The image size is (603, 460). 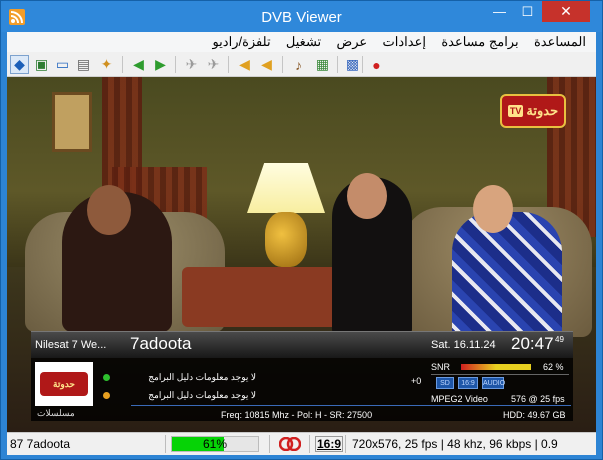 What do you see at coordinates (301, 16) in the screenshot?
I see `title-bar: DVB Viewer — ☐ ✕` at bounding box center [301, 16].